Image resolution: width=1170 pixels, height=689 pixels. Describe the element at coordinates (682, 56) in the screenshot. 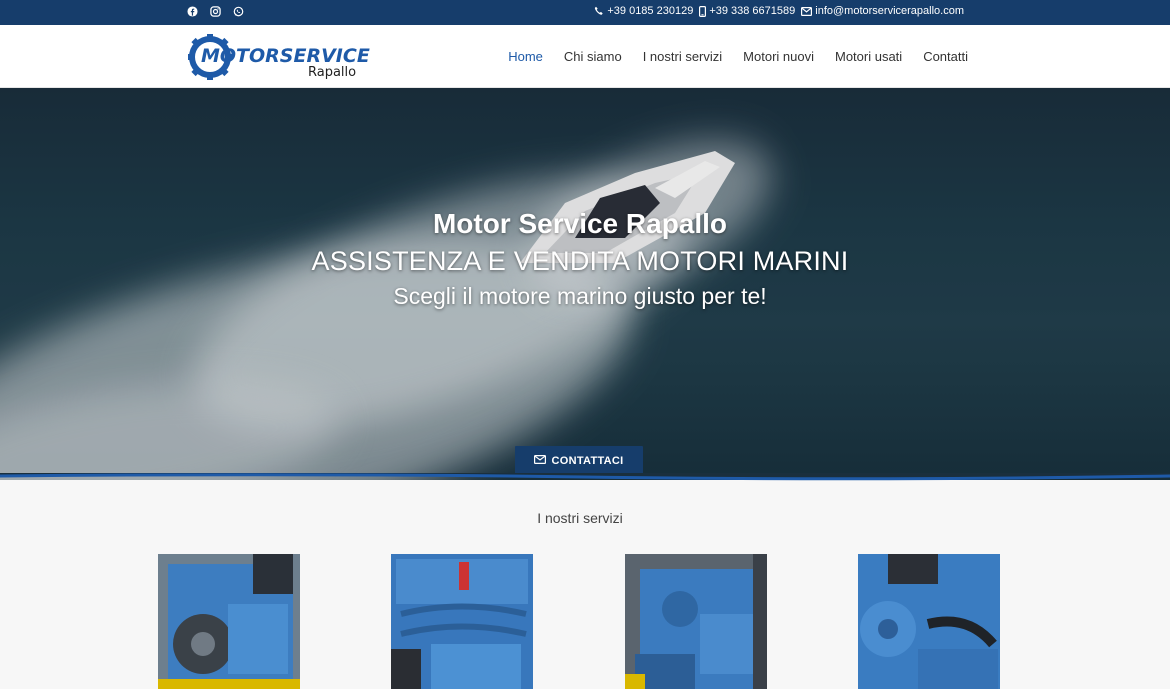

I see `nav-item-servizi: I nostri servizi` at that location.